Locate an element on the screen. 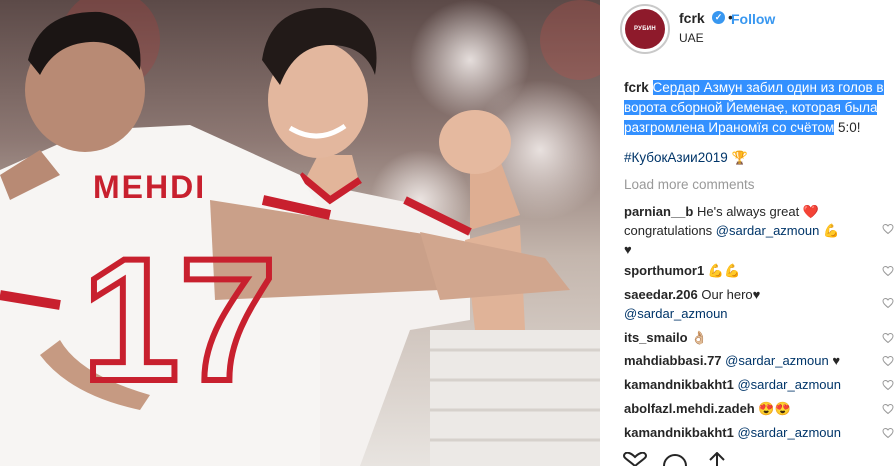  comment-item: mahdiabbasi.77 @sardar_azmoun ♥ is located at coordinates (755, 360).